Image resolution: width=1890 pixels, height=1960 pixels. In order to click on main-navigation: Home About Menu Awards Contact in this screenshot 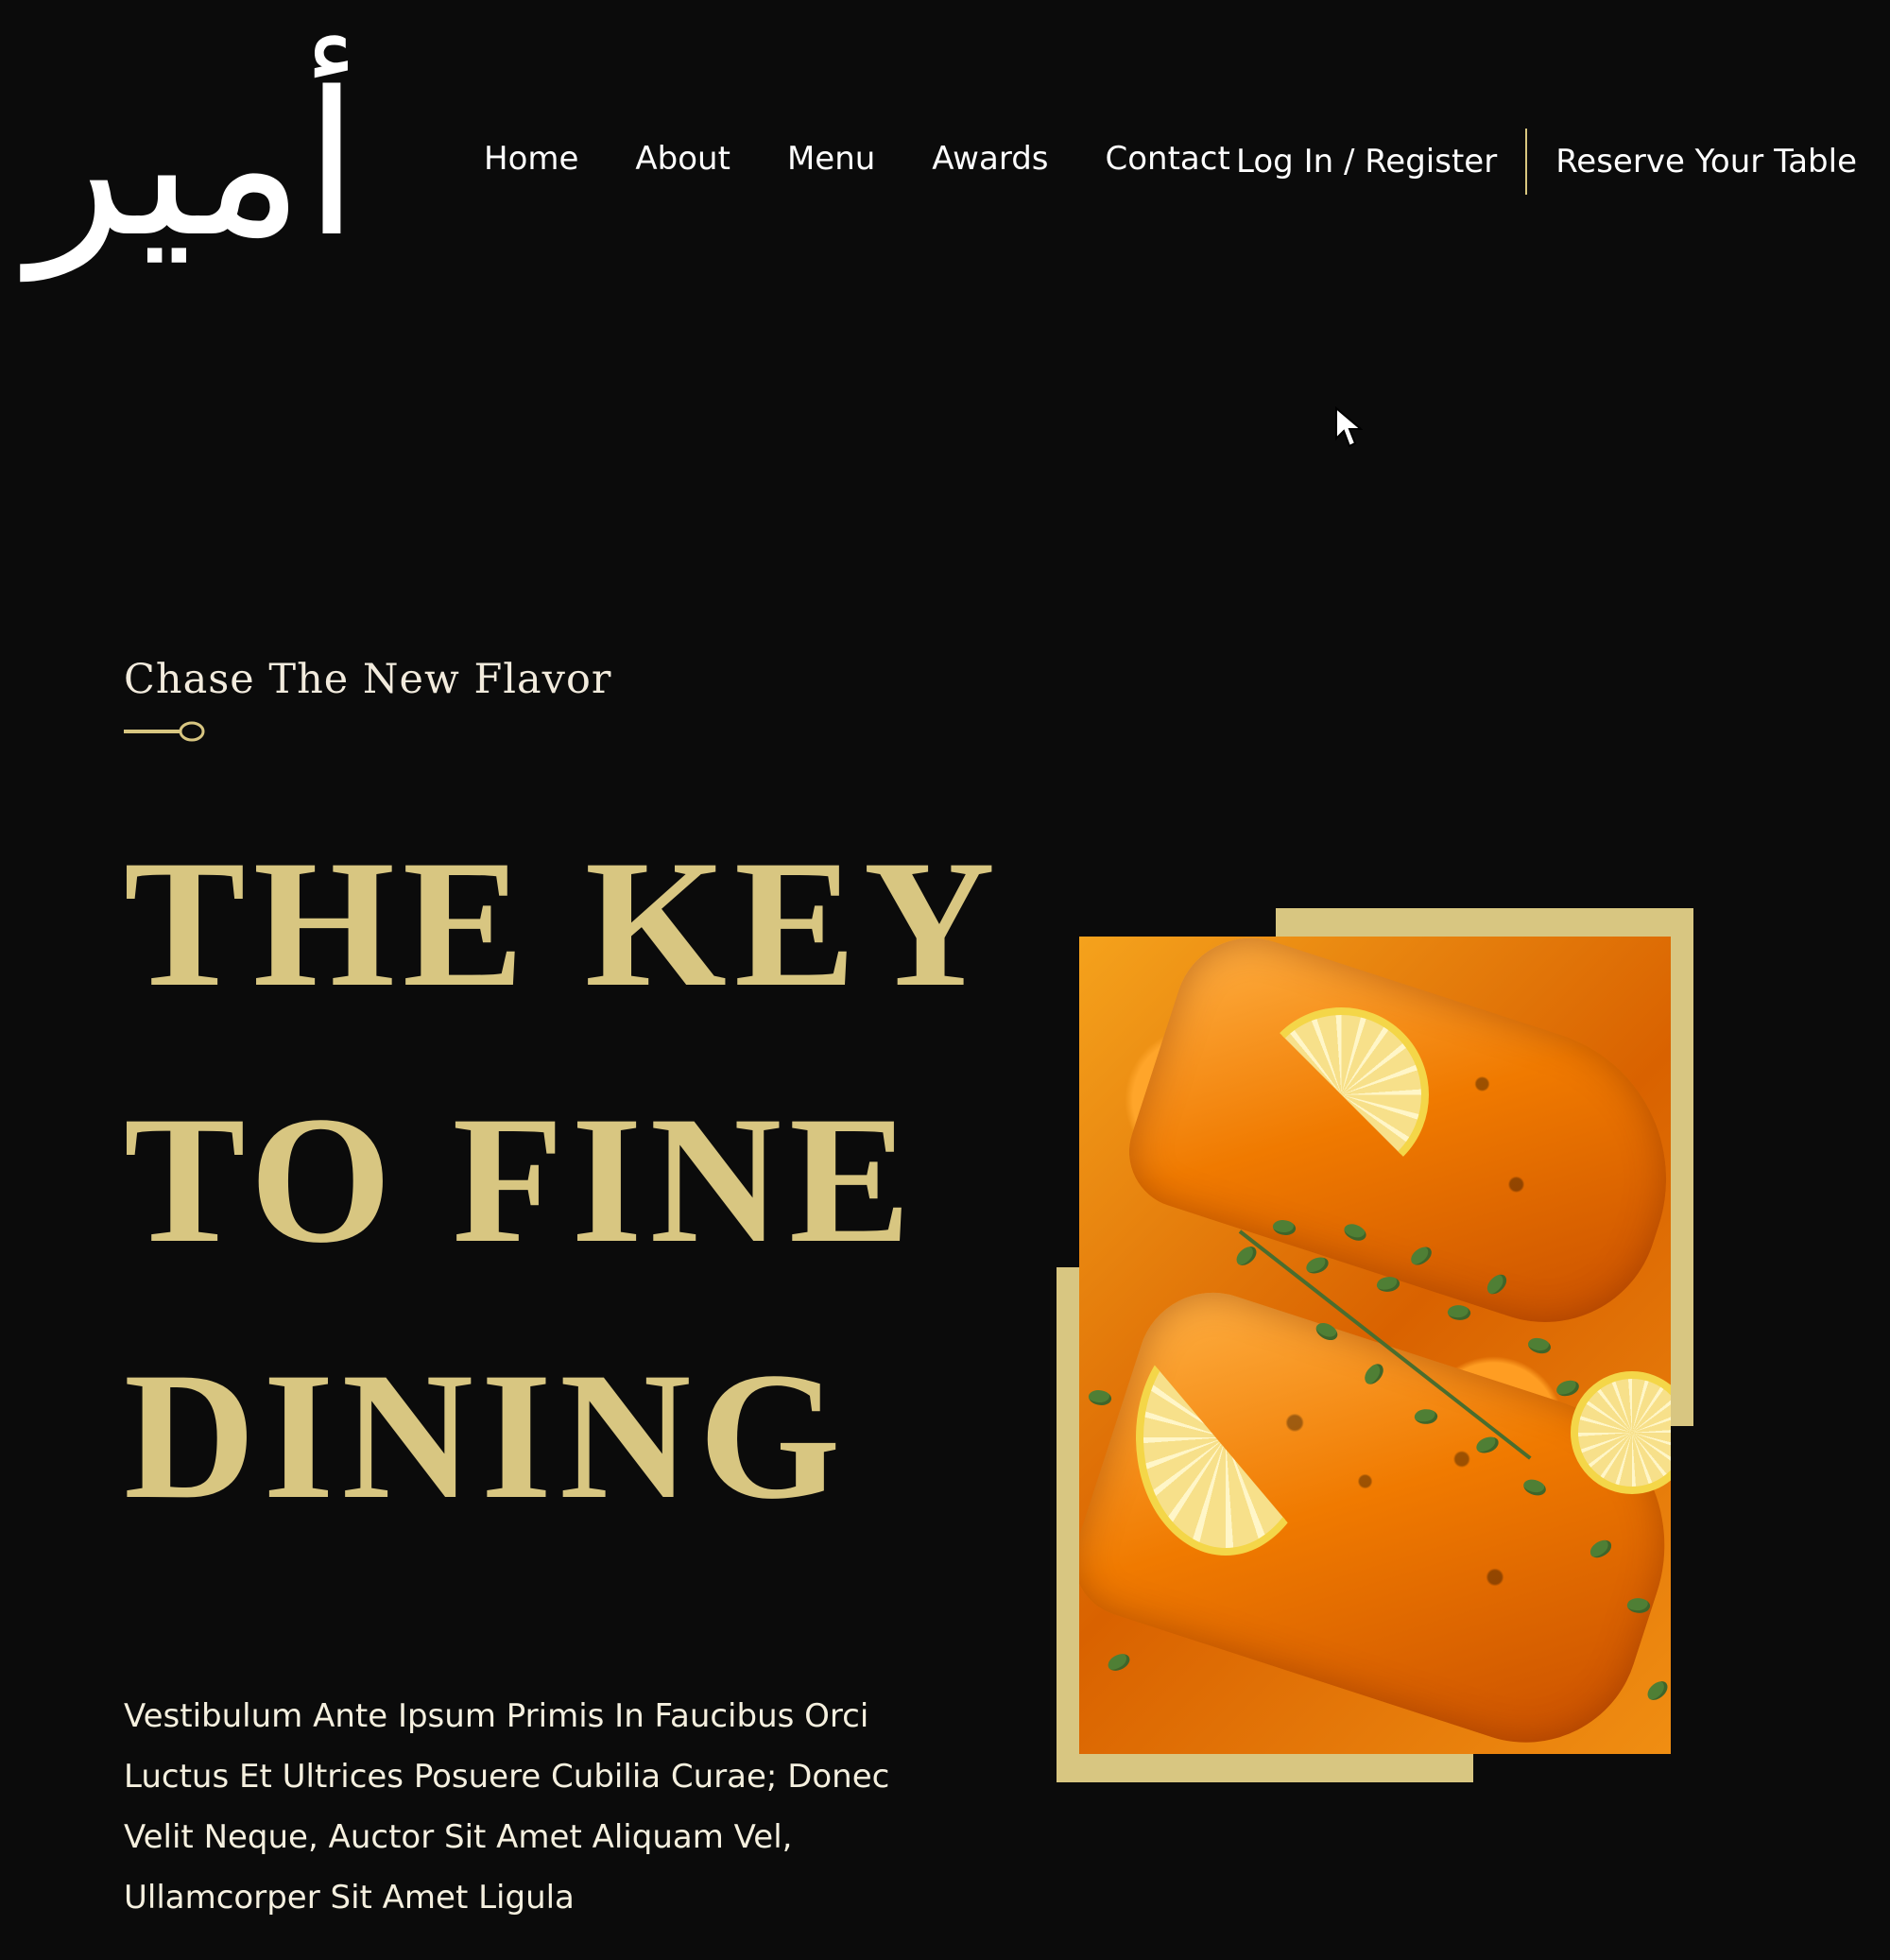, I will do `click(857, 159)`.